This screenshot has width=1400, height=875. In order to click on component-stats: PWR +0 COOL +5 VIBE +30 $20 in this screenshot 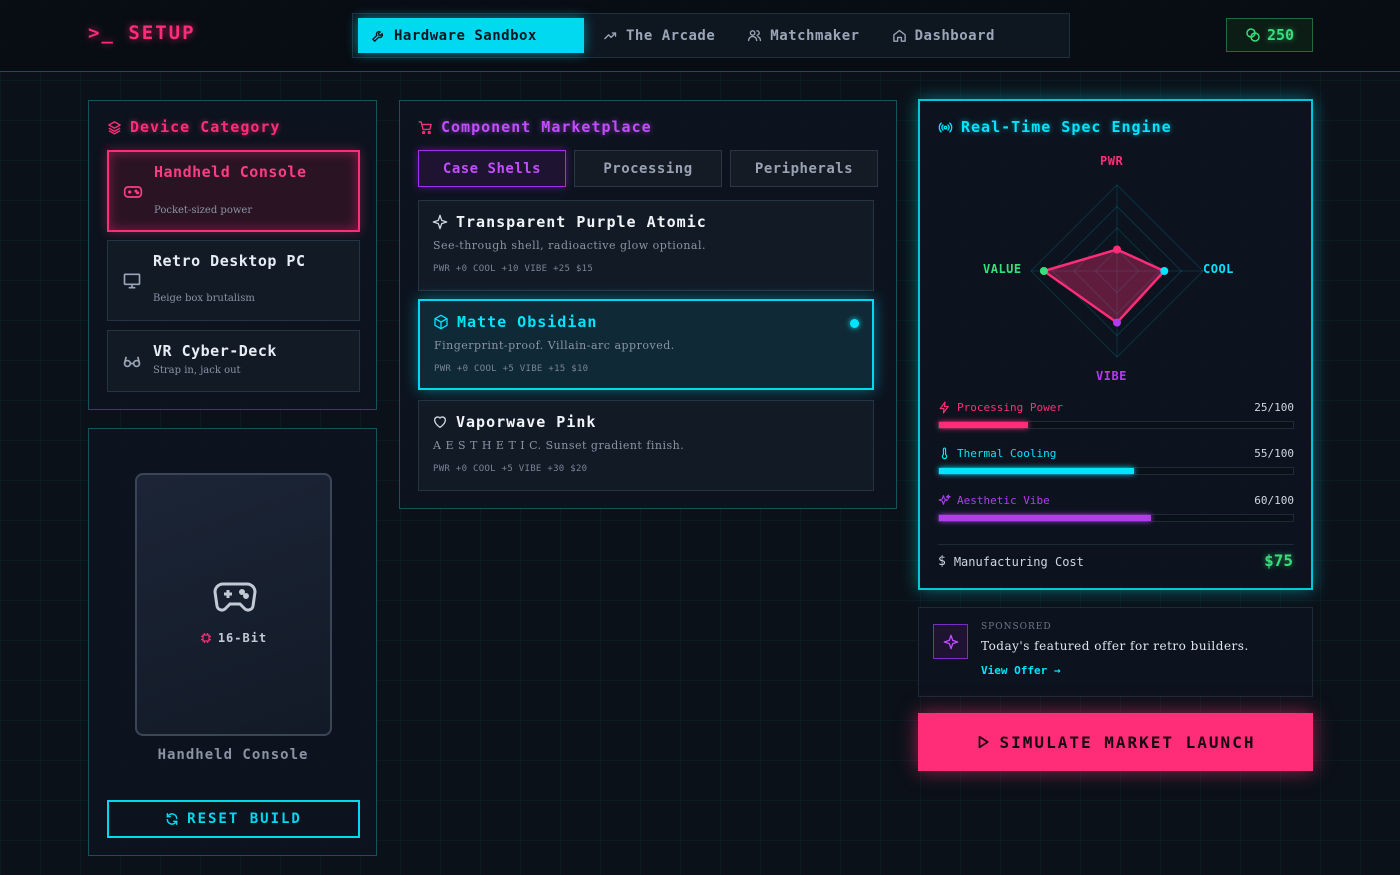, I will do `click(510, 469)`.